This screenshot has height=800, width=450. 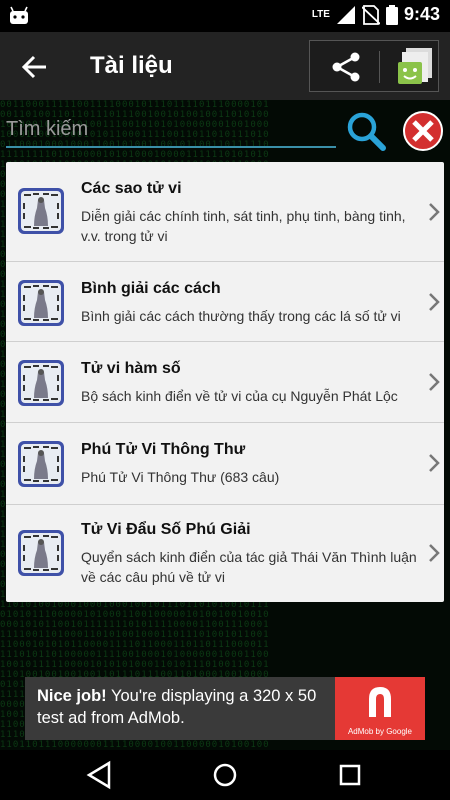 What do you see at coordinates (72, 696) in the screenshot?
I see `ad-headline: Nice job!` at bounding box center [72, 696].